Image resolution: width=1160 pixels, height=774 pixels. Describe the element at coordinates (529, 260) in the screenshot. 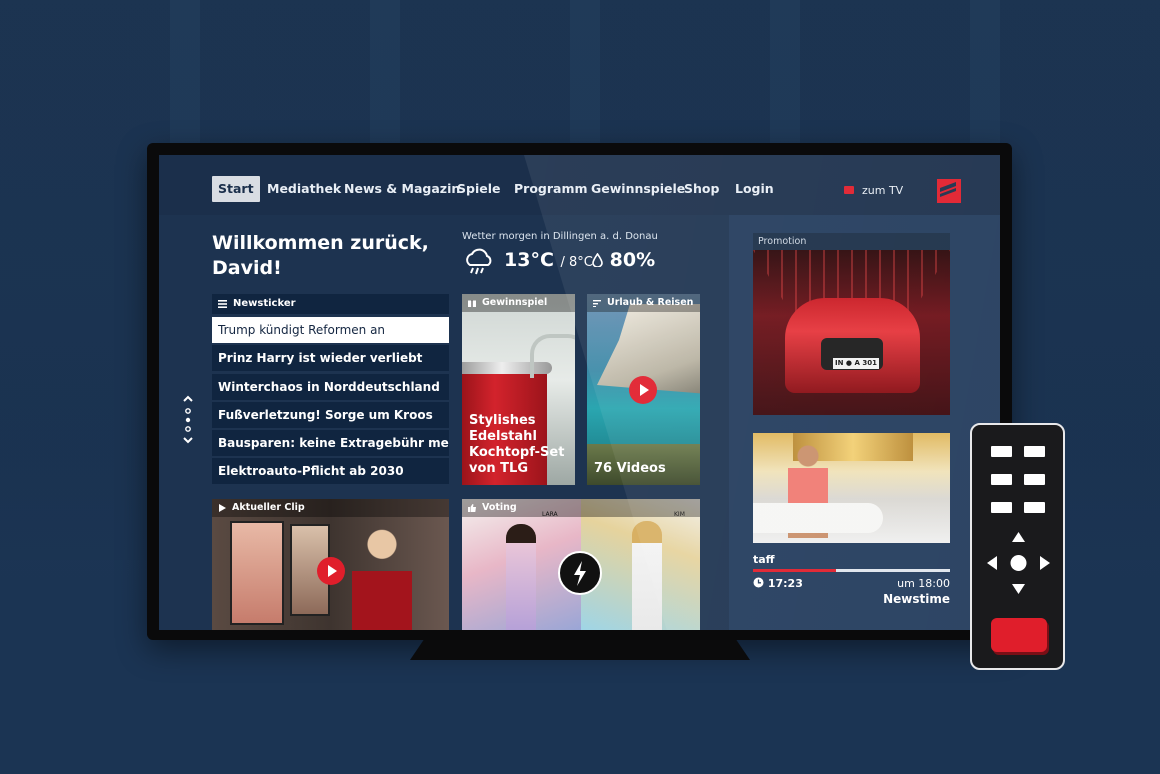

I see `temp-high: 13°C` at that location.